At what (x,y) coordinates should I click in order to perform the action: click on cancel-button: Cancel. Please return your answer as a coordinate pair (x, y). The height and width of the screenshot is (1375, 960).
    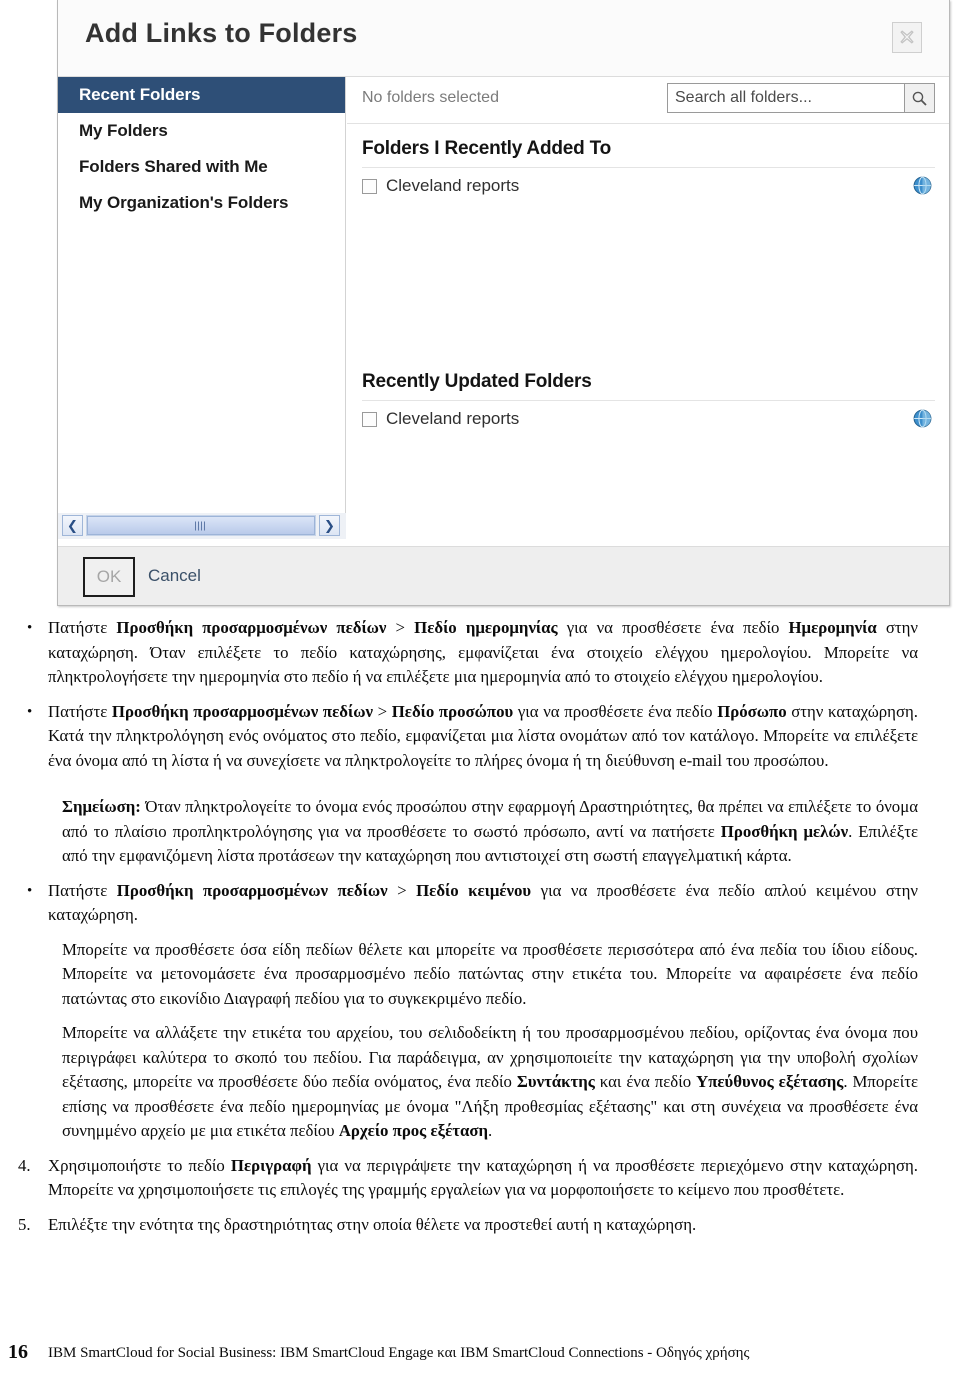
    Looking at the image, I should click on (174, 576).